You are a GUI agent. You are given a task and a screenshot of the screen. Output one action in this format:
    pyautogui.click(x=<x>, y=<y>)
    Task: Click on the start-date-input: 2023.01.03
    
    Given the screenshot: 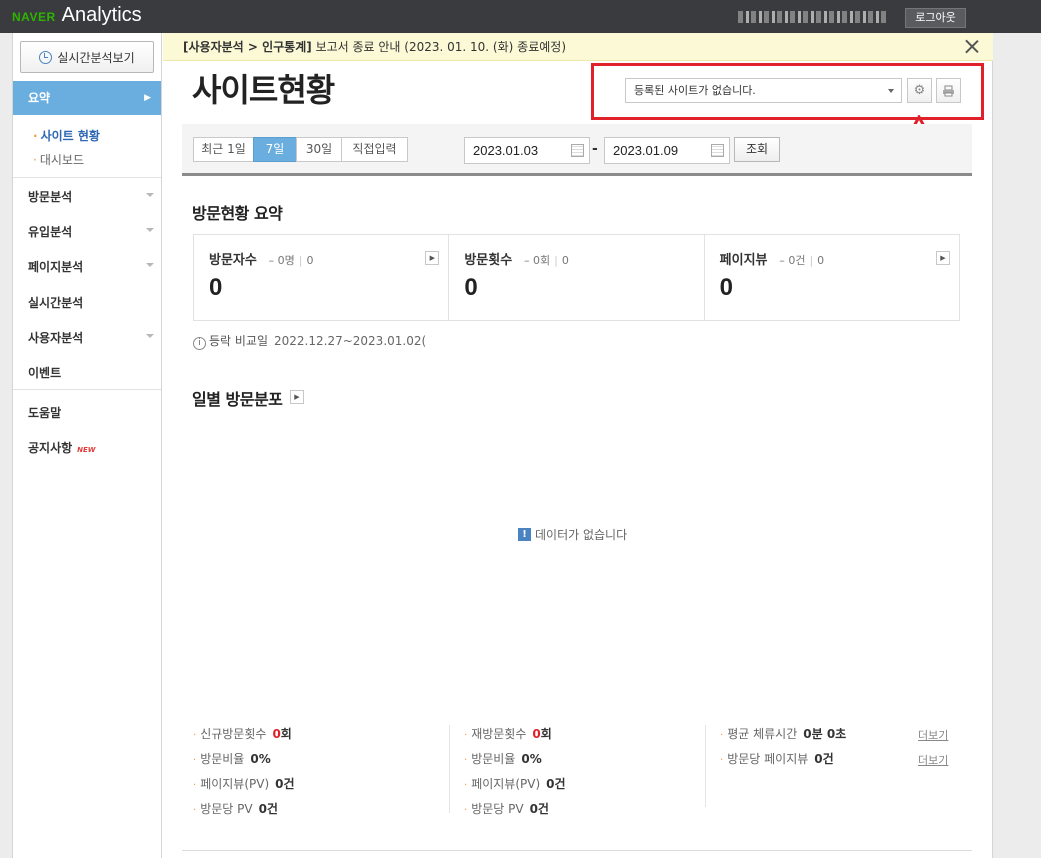 What is the action you would take?
    pyautogui.click(x=527, y=150)
    